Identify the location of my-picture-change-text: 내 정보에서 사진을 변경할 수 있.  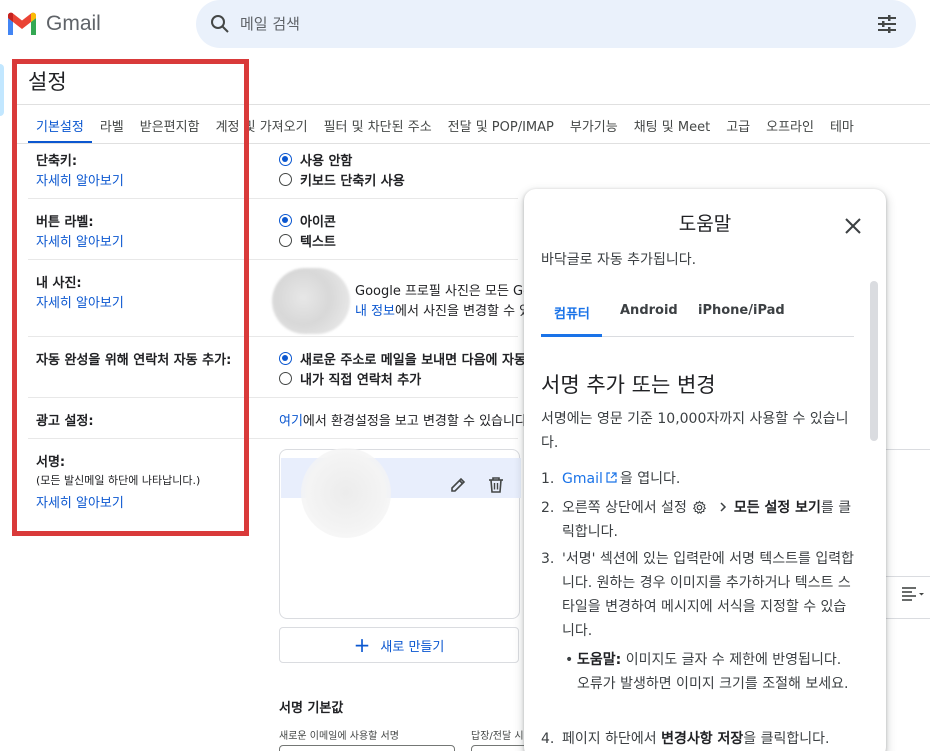
(443, 309).